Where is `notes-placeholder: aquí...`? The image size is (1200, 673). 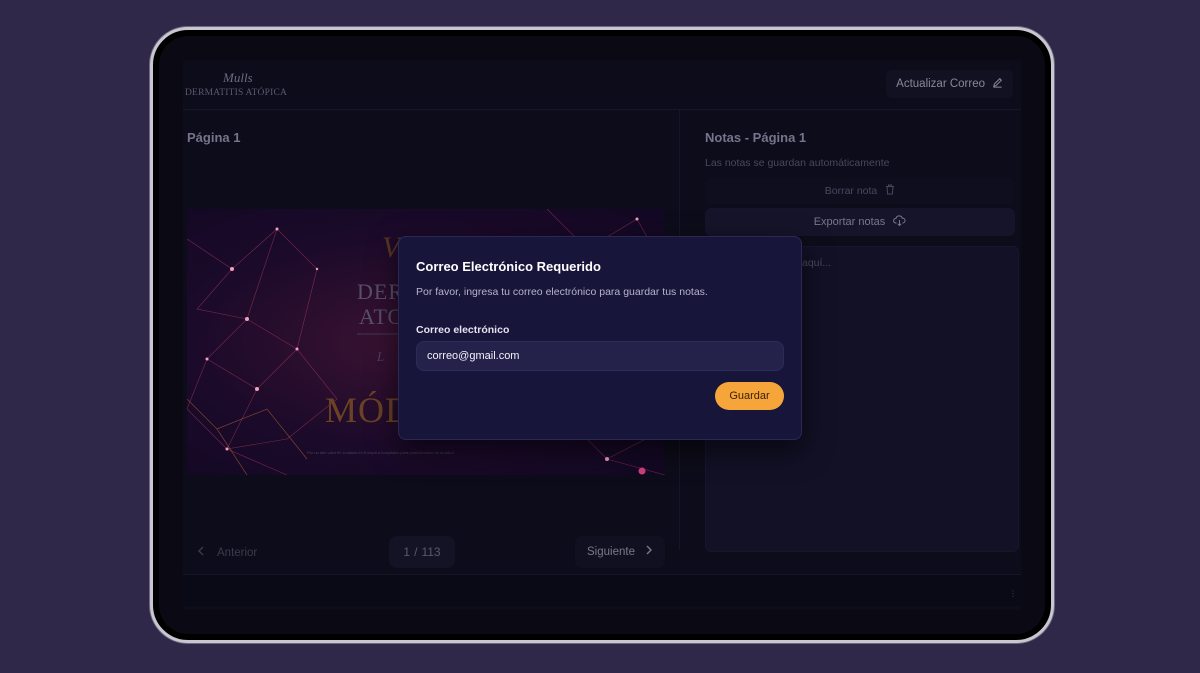 notes-placeholder: aquí... is located at coordinates (817, 263).